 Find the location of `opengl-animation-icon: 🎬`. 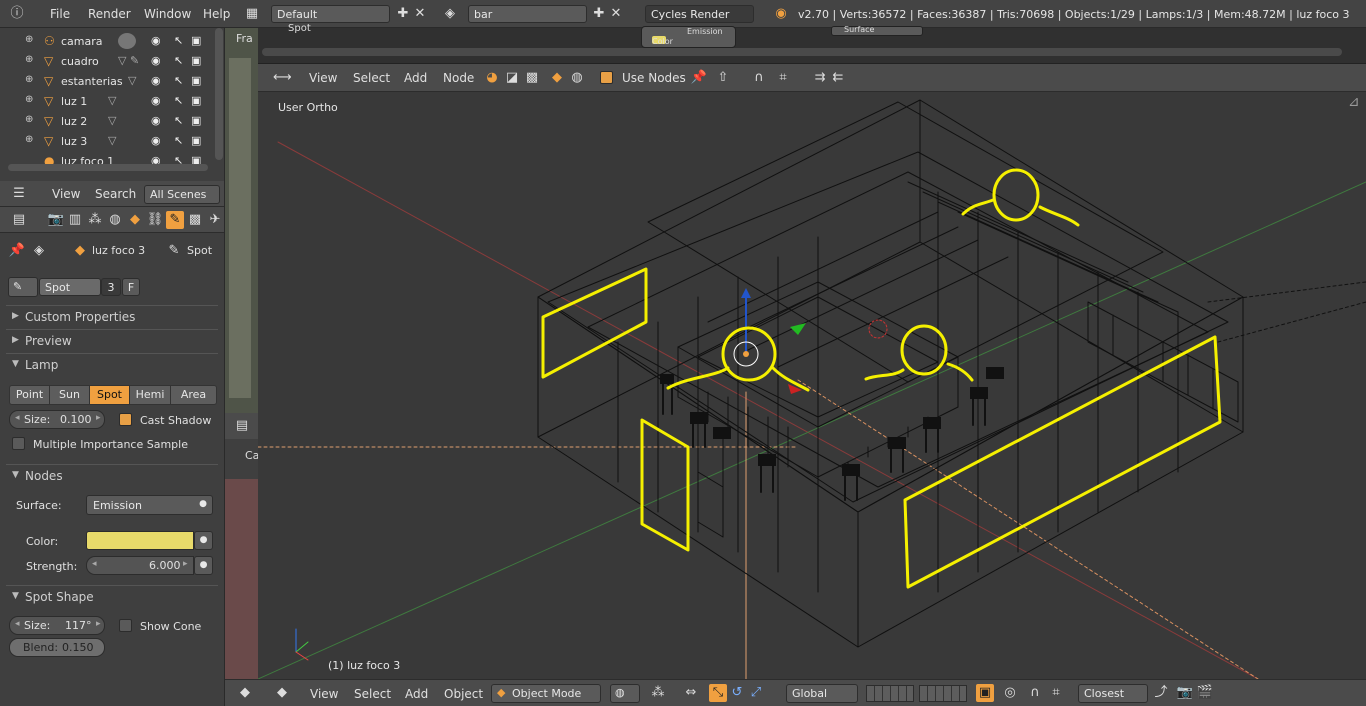

opengl-animation-icon: 🎬 is located at coordinates (1205, 693).